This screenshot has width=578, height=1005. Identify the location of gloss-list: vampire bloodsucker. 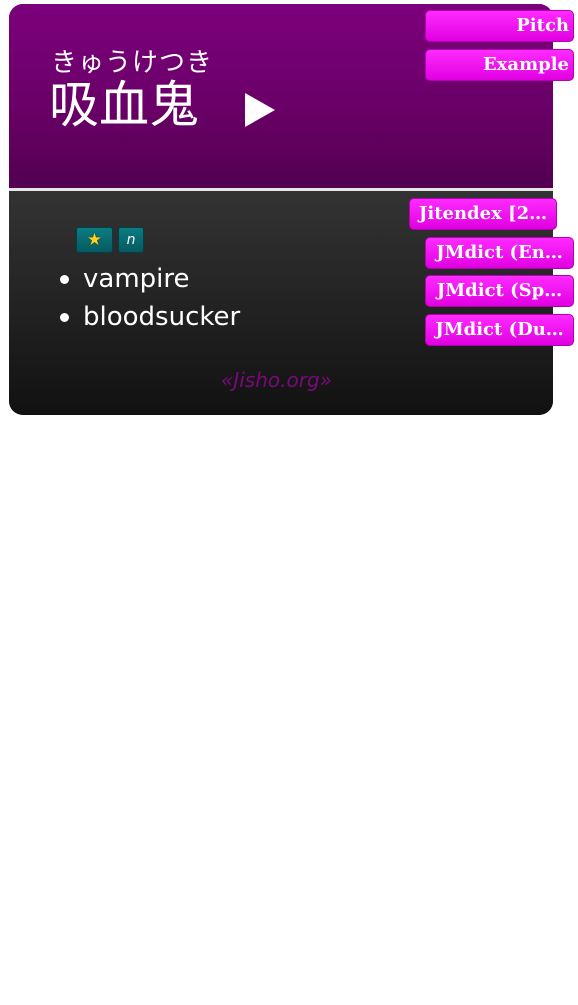
(148, 298).